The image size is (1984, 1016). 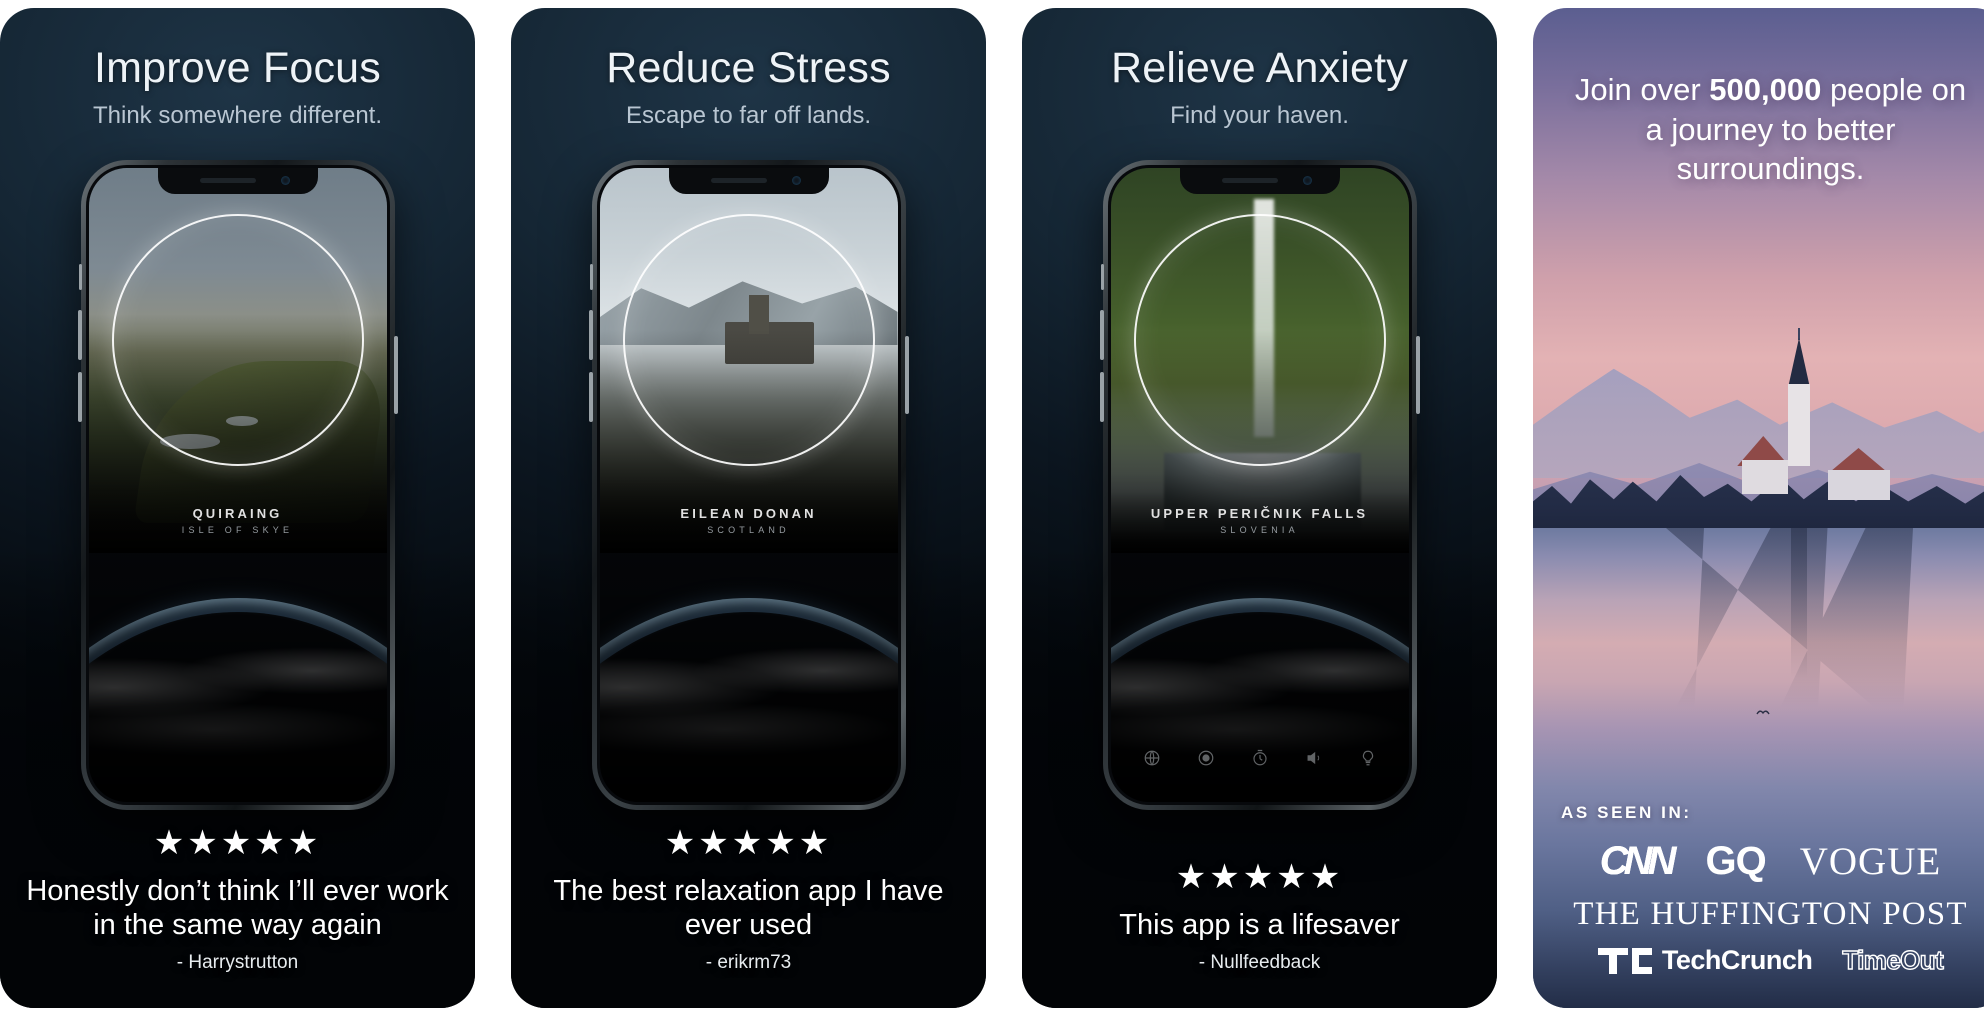 I want to click on panel-3-subhead: Find your haven., so click(x=1259, y=115).